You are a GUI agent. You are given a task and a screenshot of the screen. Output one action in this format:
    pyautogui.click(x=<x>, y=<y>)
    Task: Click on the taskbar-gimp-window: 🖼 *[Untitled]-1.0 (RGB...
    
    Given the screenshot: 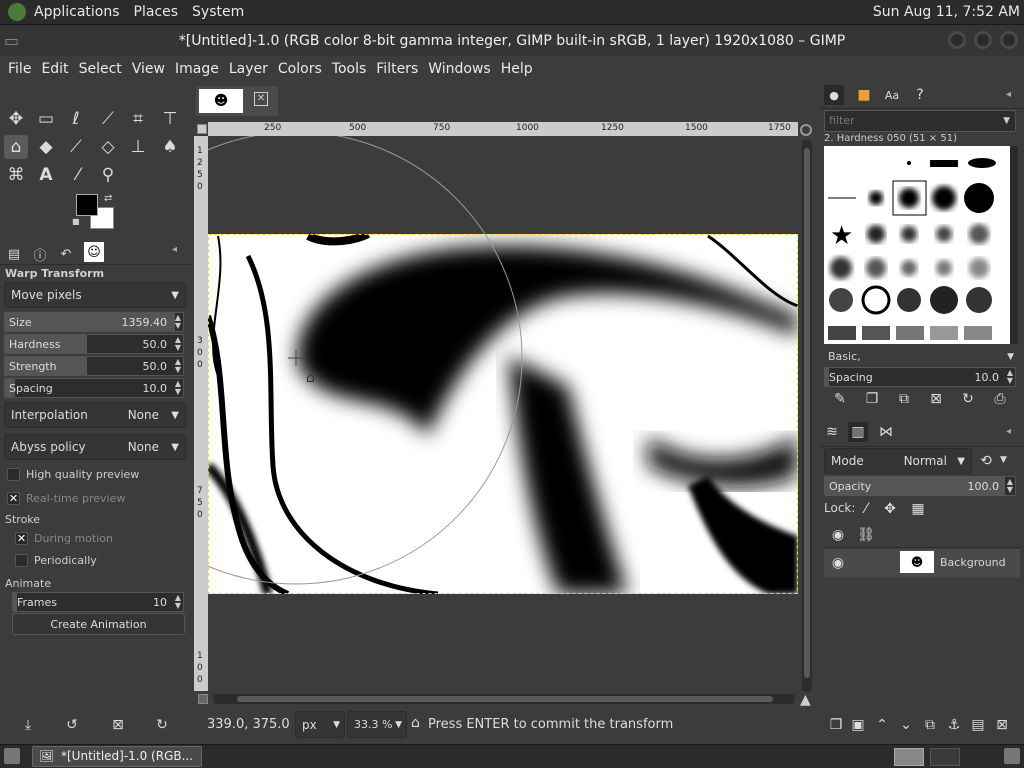 What is the action you would take?
    pyautogui.click(x=117, y=756)
    